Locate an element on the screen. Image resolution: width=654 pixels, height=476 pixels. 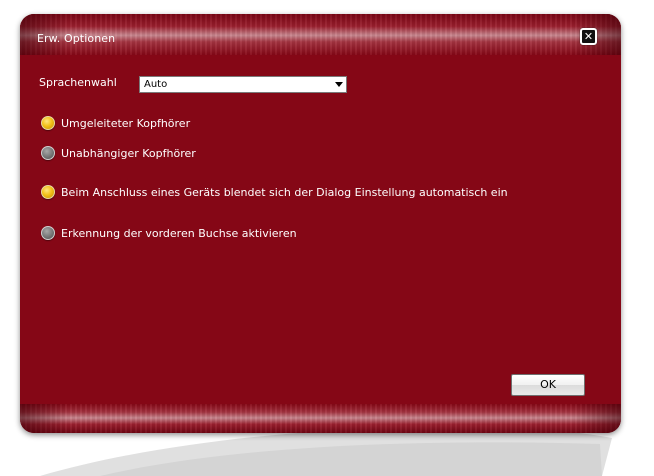
language-dropdown: Auto is located at coordinates (243, 84).